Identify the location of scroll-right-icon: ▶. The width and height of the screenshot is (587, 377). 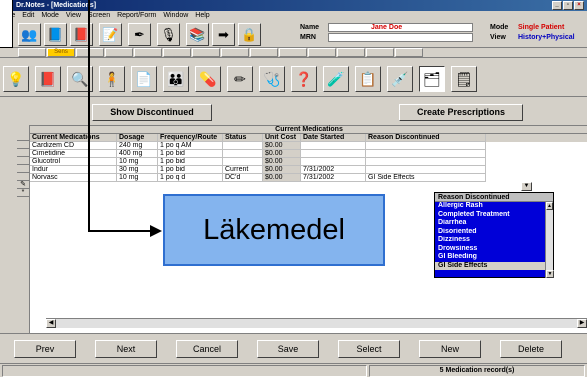
(582, 323).